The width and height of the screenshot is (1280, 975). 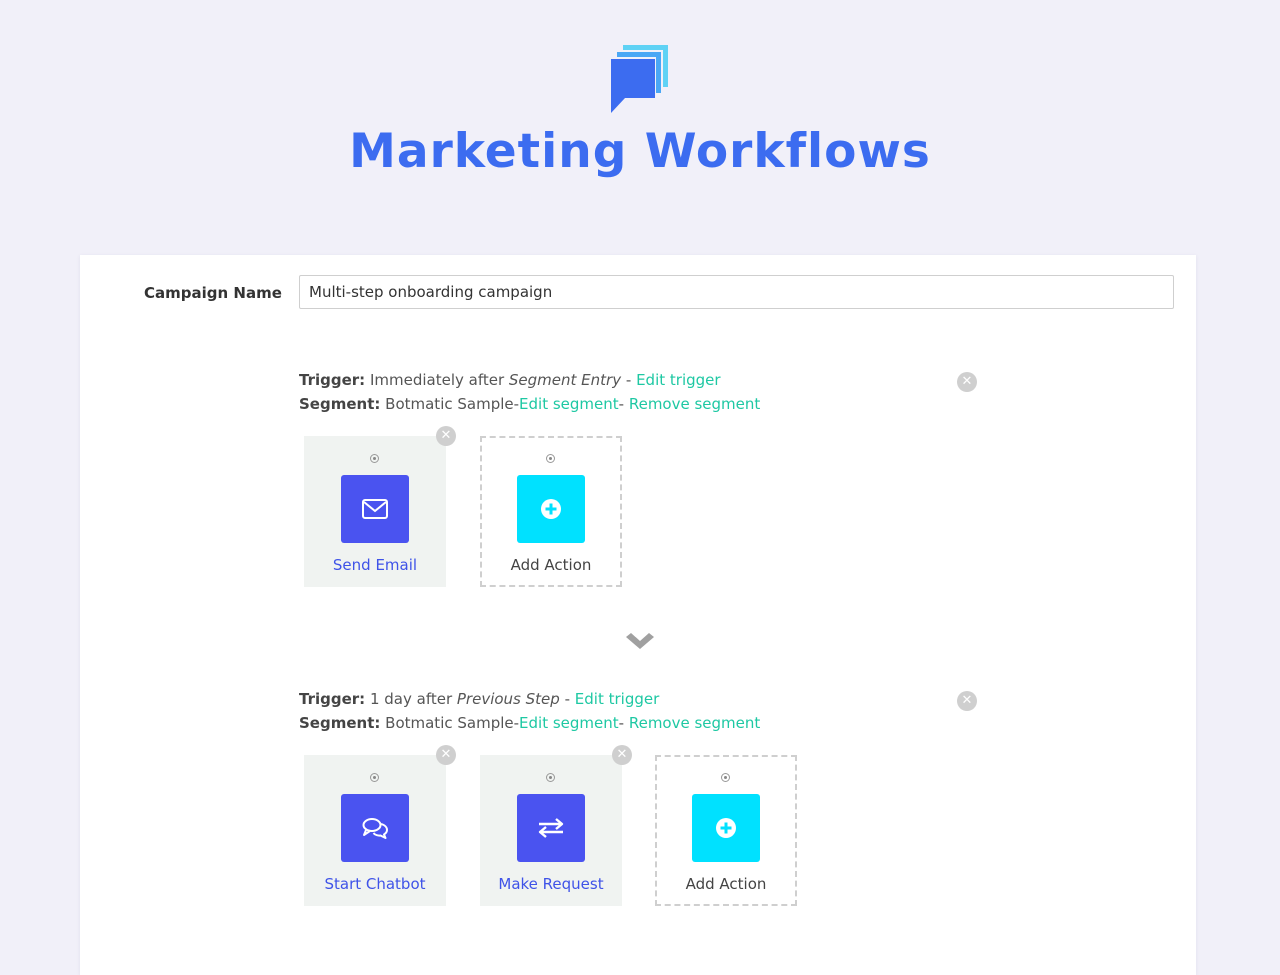 I want to click on action-tile-send-email: Send Email ✕, so click(x=380, y=506).